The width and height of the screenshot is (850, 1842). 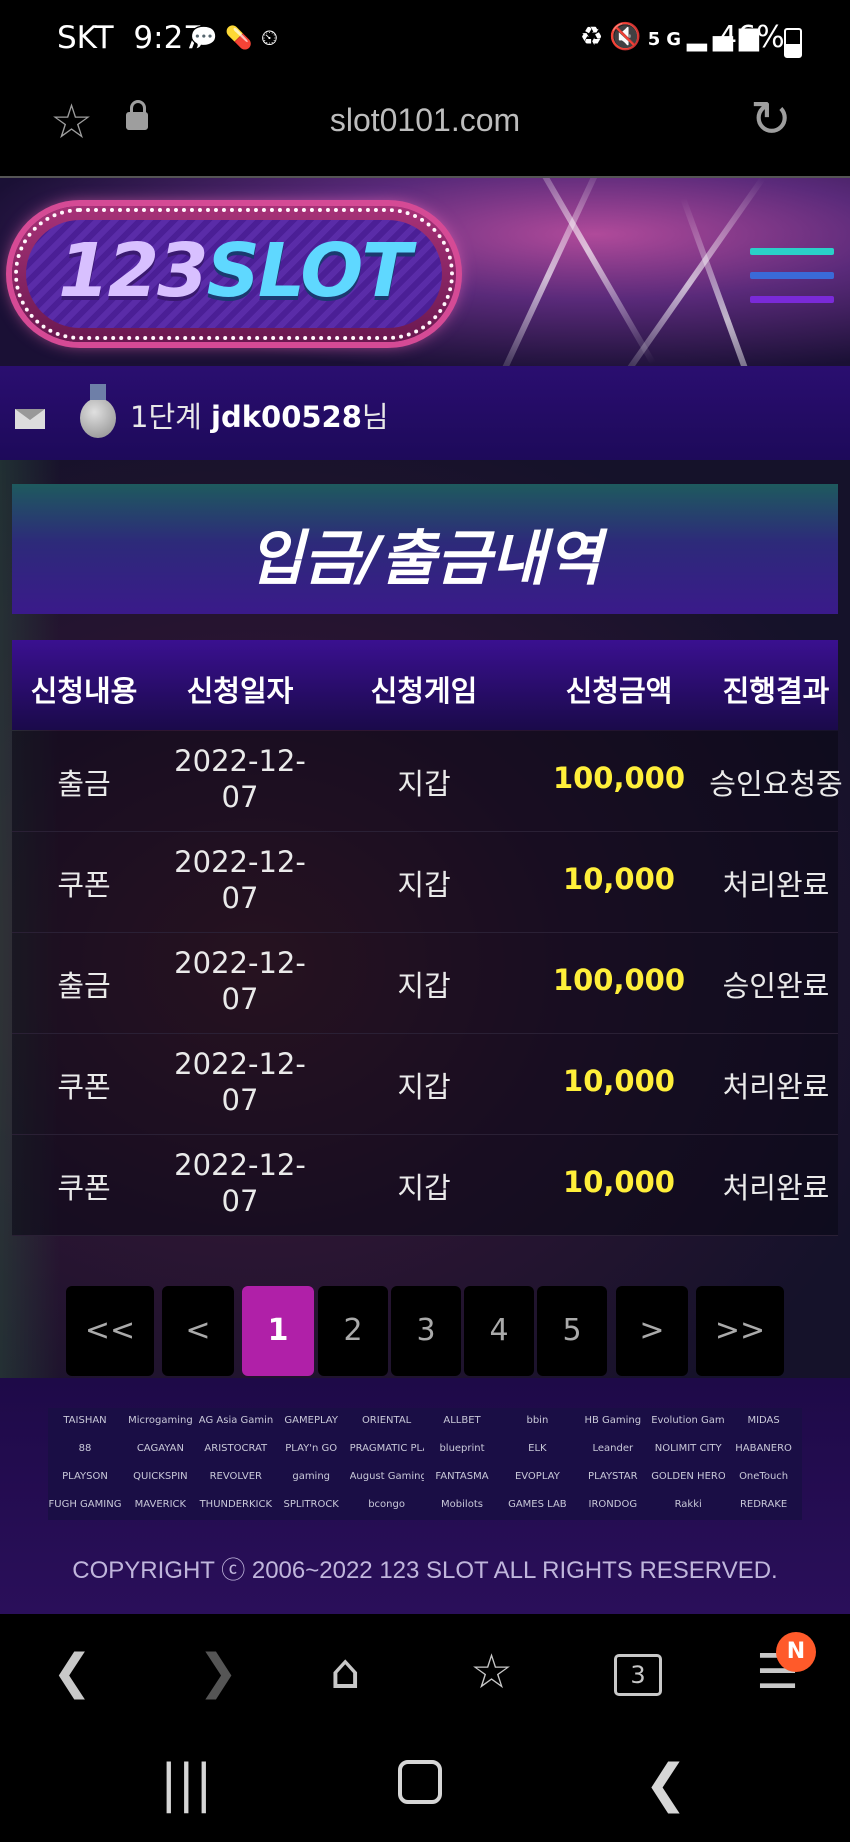 What do you see at coordinates (311, 1448) in the screenshot?
I see `partner-logo: PLAY'n GO` at bounding box center [311, 1448].